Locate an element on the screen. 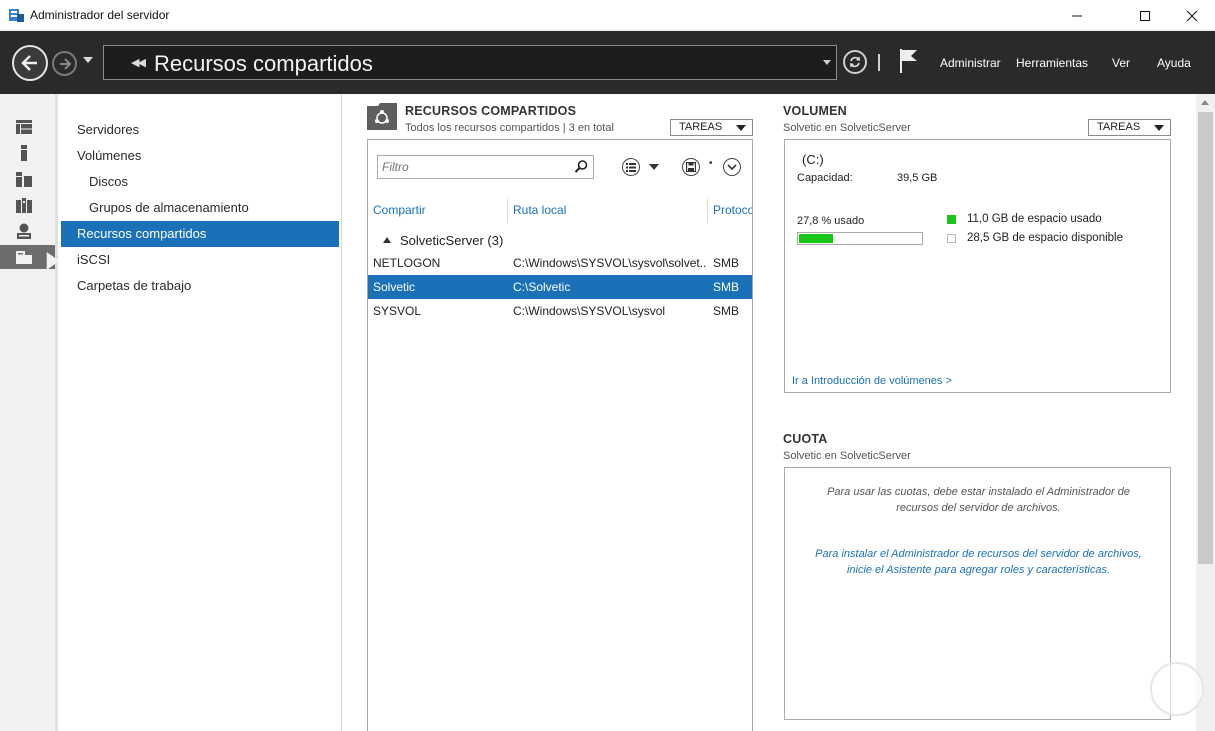 Image resolution: width=1215 pixels, height=731 pixels. vertical-scrollbar is located at coordinates (1205, 412).